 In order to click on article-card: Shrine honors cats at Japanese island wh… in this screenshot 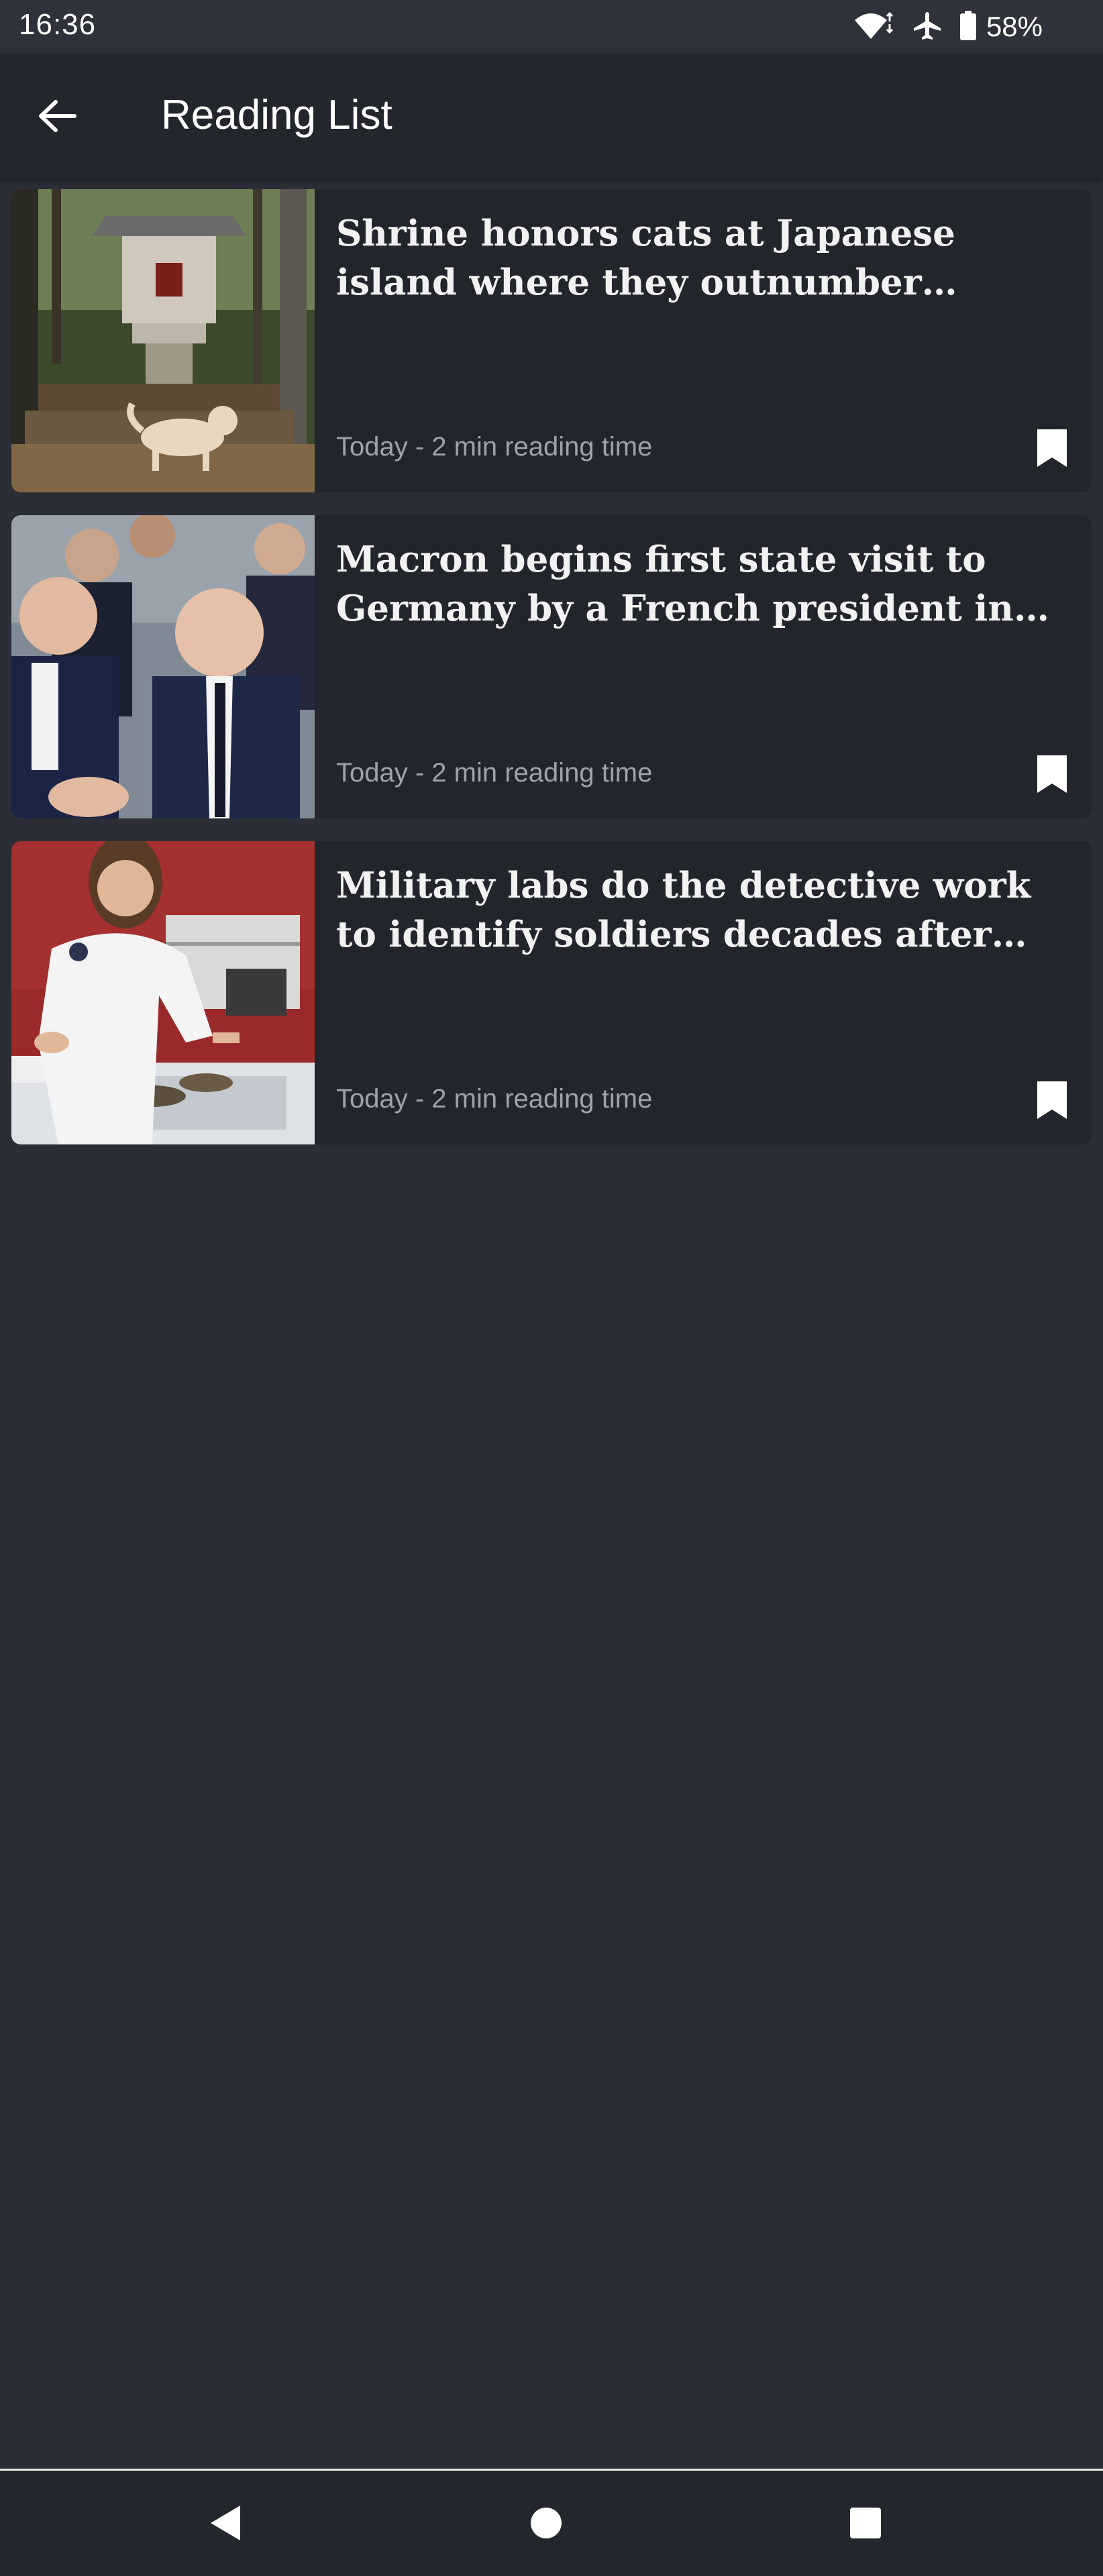, I will do `click(551, 340)`.